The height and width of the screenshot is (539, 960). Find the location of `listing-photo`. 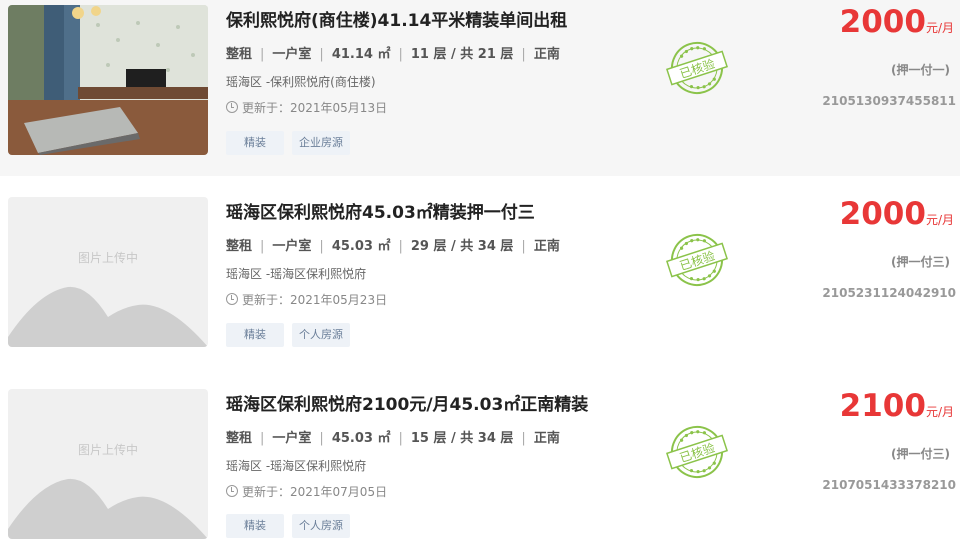

listing-photo is located at coordinates (108, 80).